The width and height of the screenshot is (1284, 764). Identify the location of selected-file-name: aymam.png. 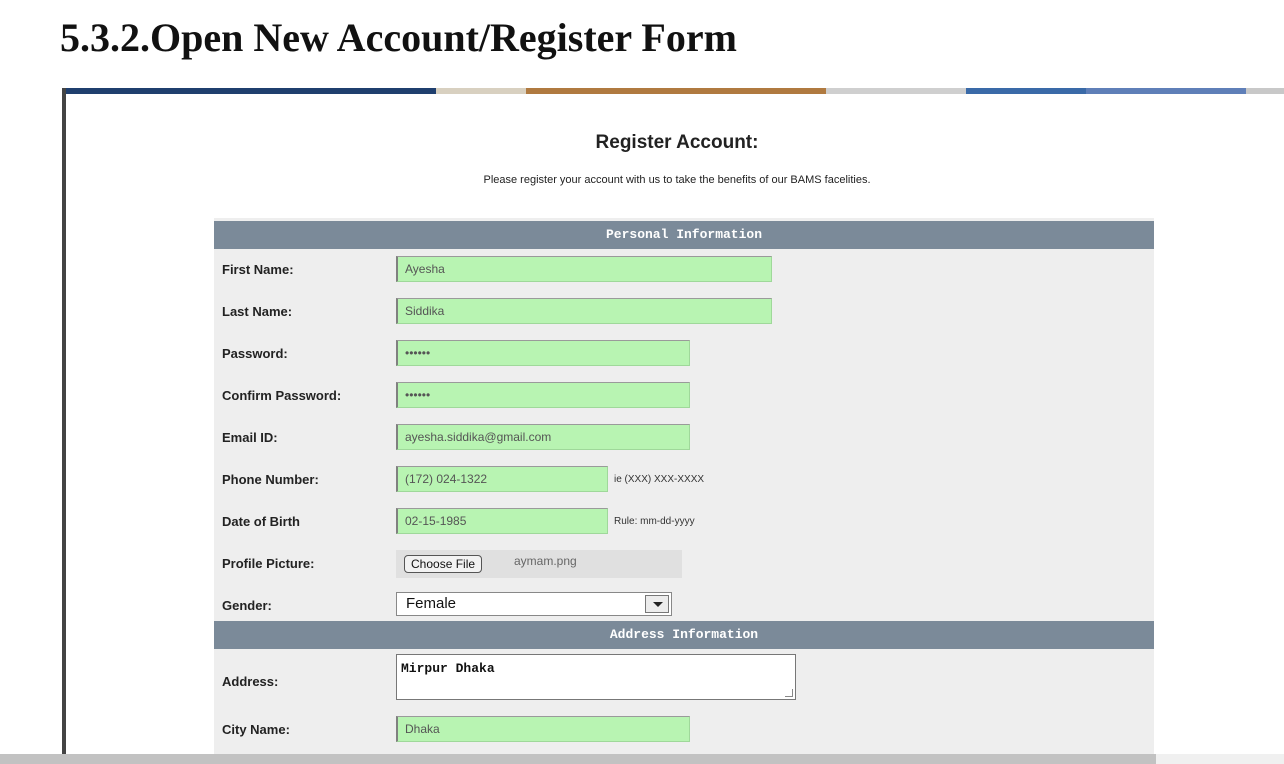
(545, 561).